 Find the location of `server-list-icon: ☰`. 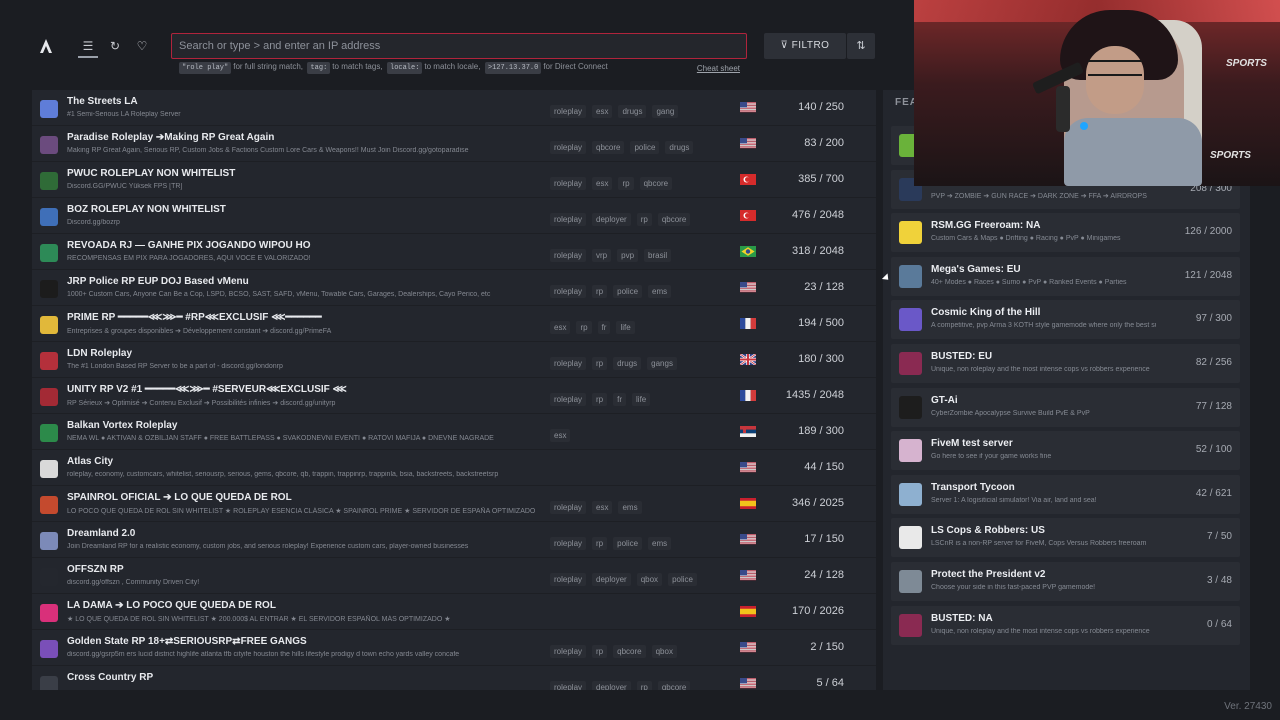

server-list-icon: ☰ is located at coordinates (88, 47).